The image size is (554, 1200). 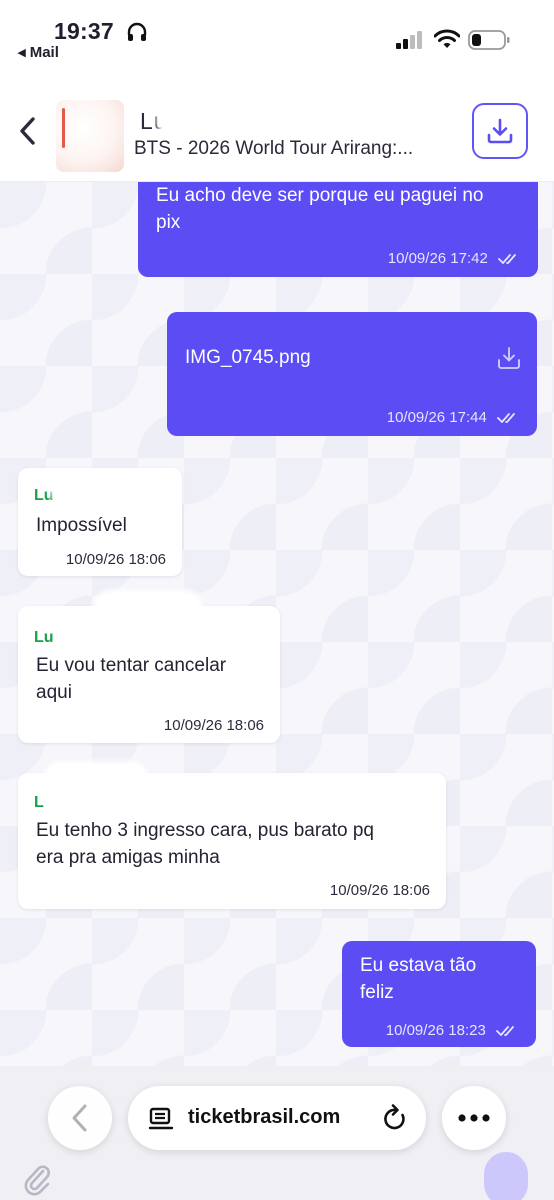 What do you see at coordinates (131, 679) in the screenshot?
I see `message-text: Eu vou tentar cancelar aqui` at bounding box center [131, 679].